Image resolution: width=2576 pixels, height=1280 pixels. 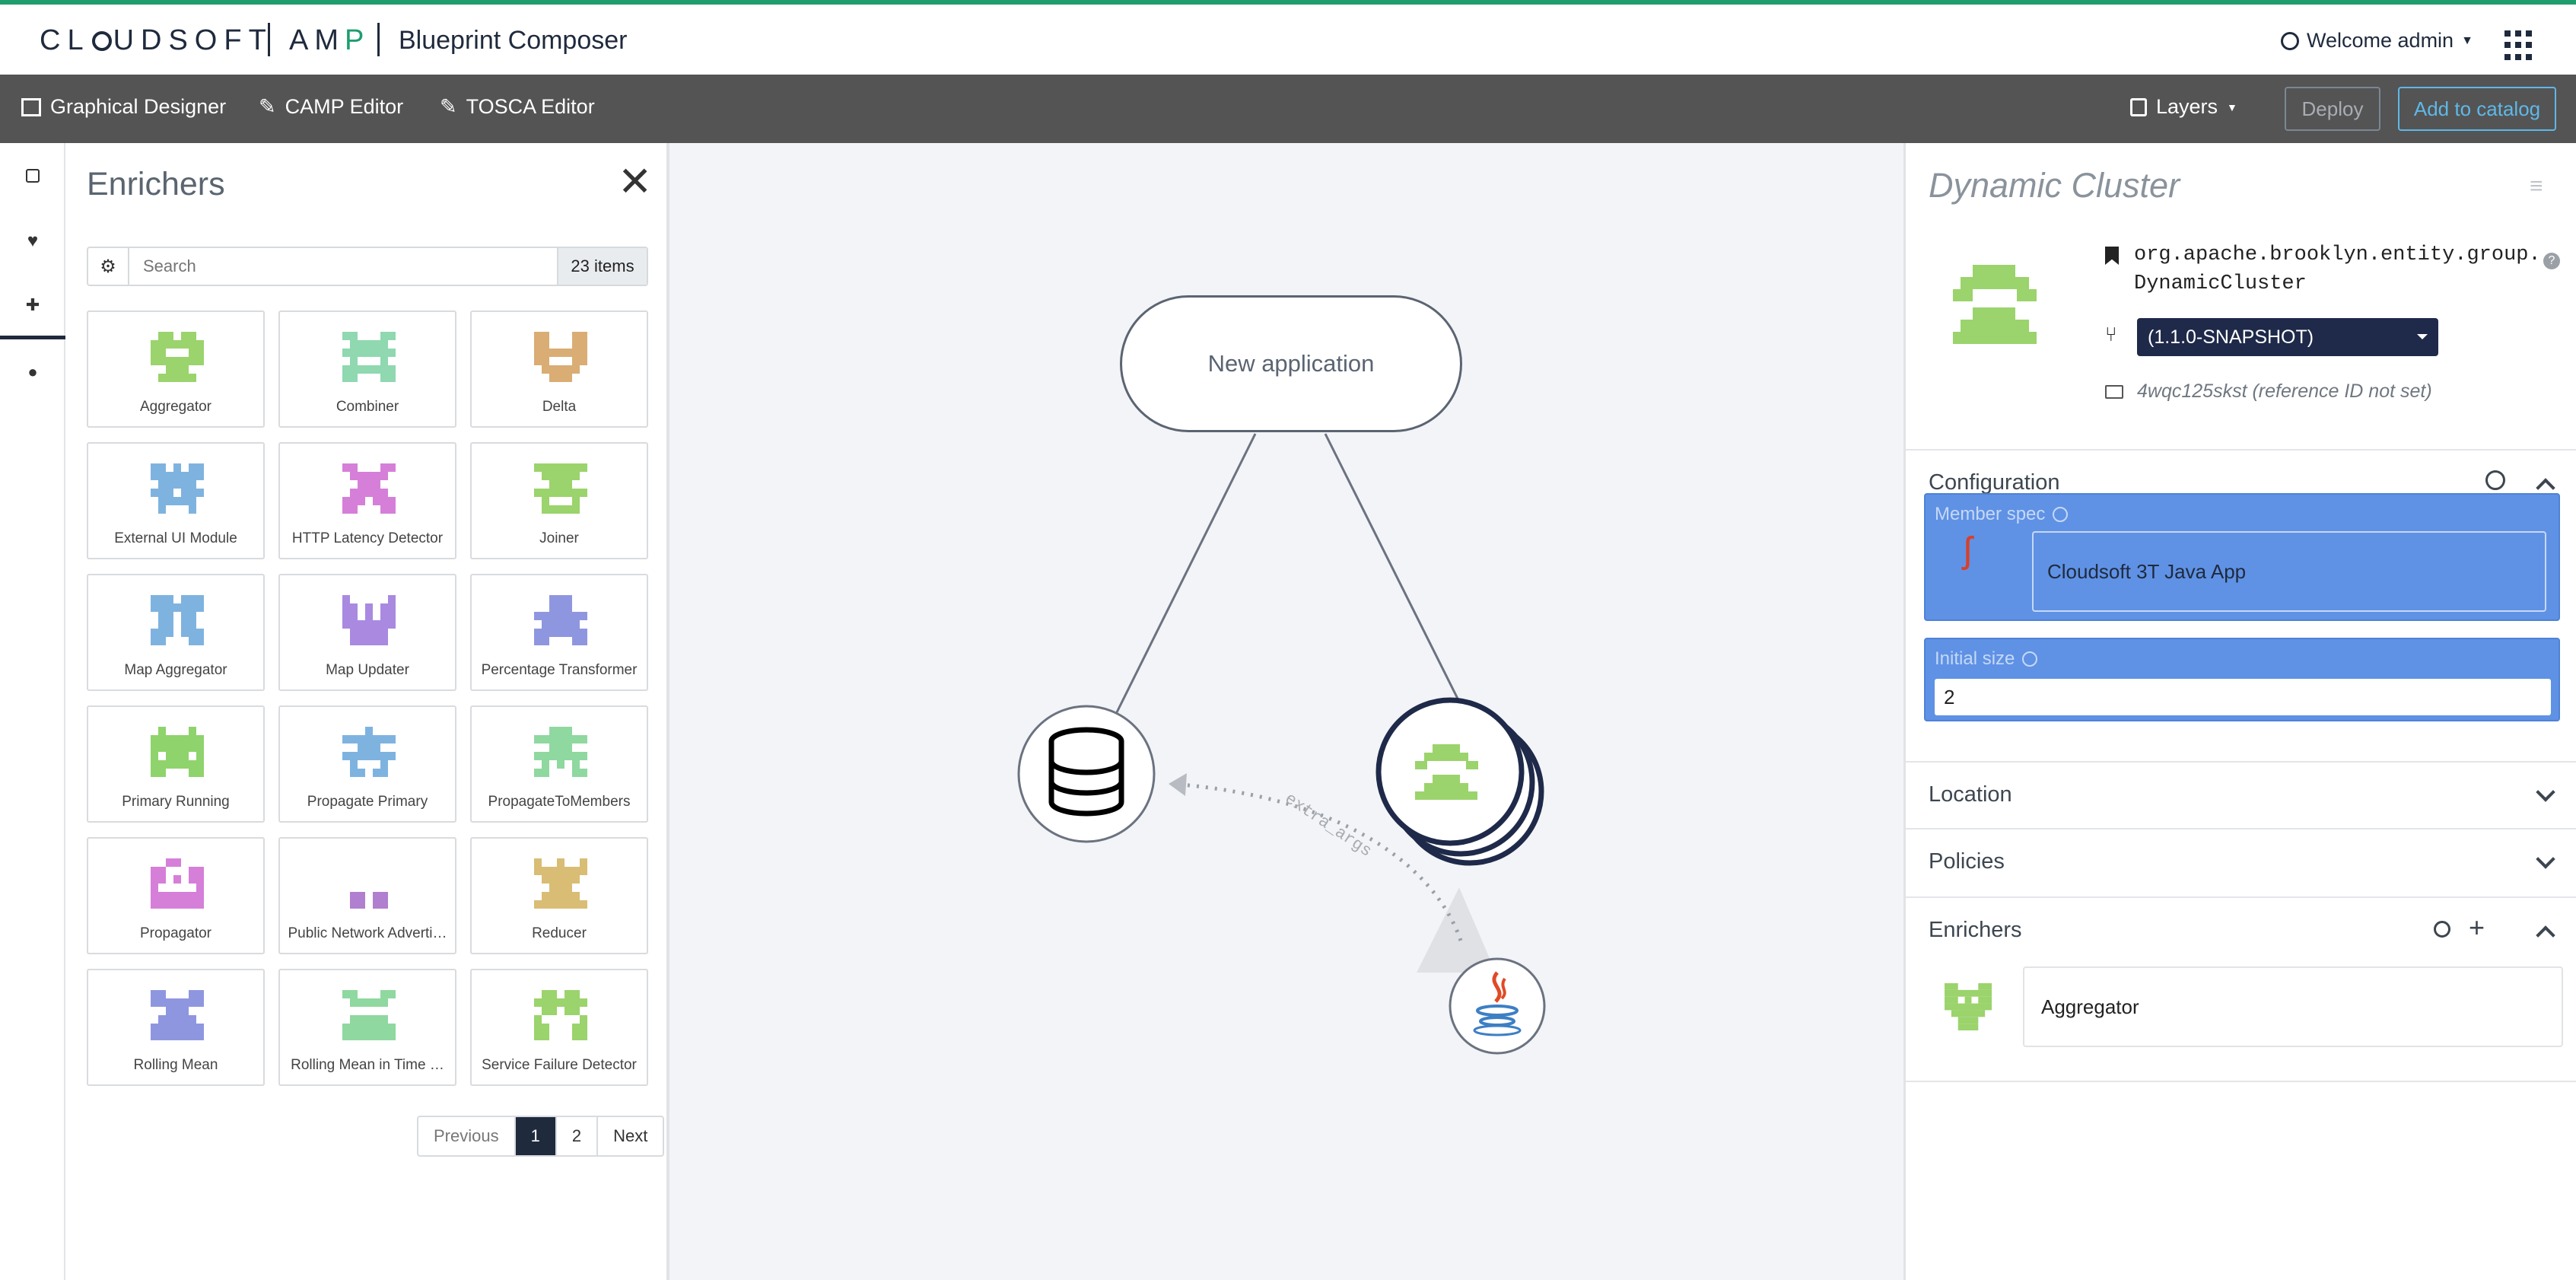 What do you see at coordinates (378, 39) in the screenshot?
I see `header-divider` at bounding box center [378, 39].